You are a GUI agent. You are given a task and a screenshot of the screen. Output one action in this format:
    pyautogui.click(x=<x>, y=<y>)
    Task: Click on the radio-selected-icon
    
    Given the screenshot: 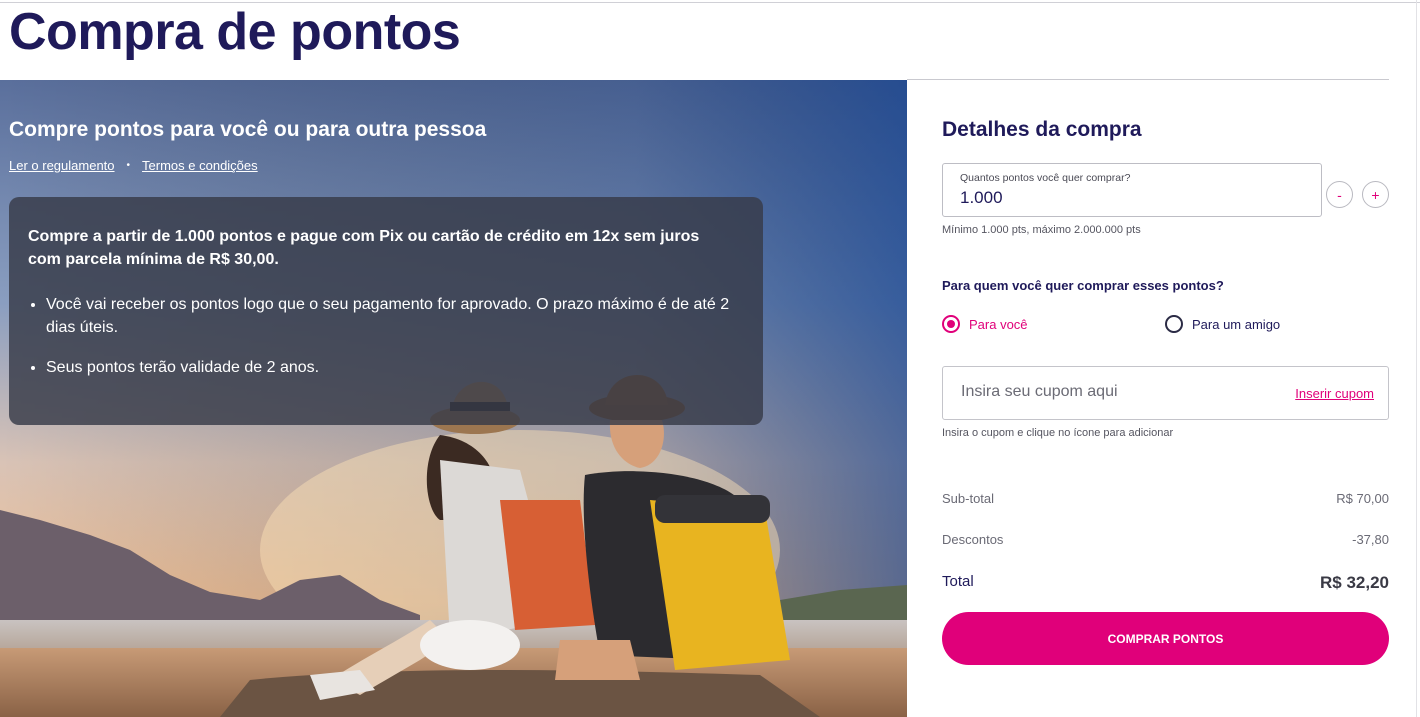 What is the action you would take?
    pyautogui.click(x=951, y=324)
    